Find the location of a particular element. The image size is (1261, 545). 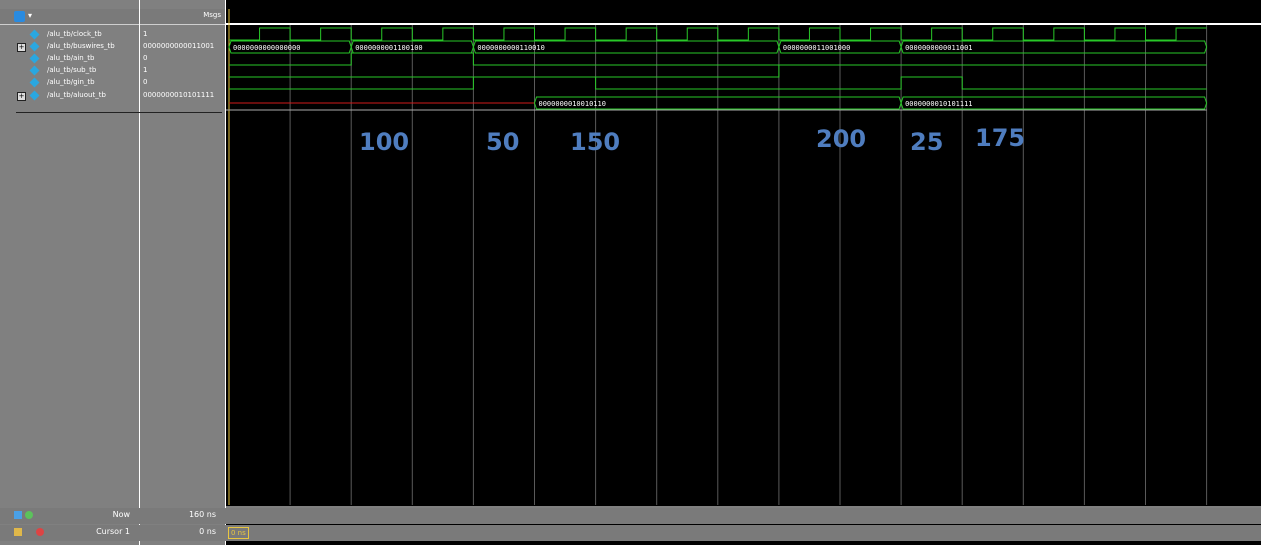

aluout-label: 0000000010101111 is located at coordinates (938, 104).